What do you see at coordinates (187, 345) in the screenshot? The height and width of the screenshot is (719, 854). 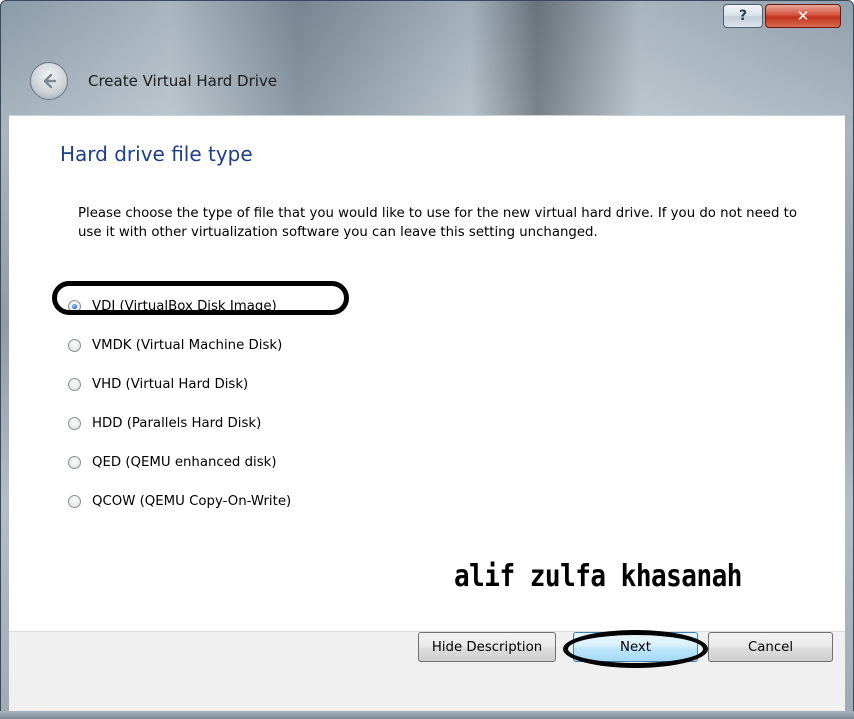 I see `option-label: VMDK (Virtual Machine Disk)` at bounding box center [187, 345].